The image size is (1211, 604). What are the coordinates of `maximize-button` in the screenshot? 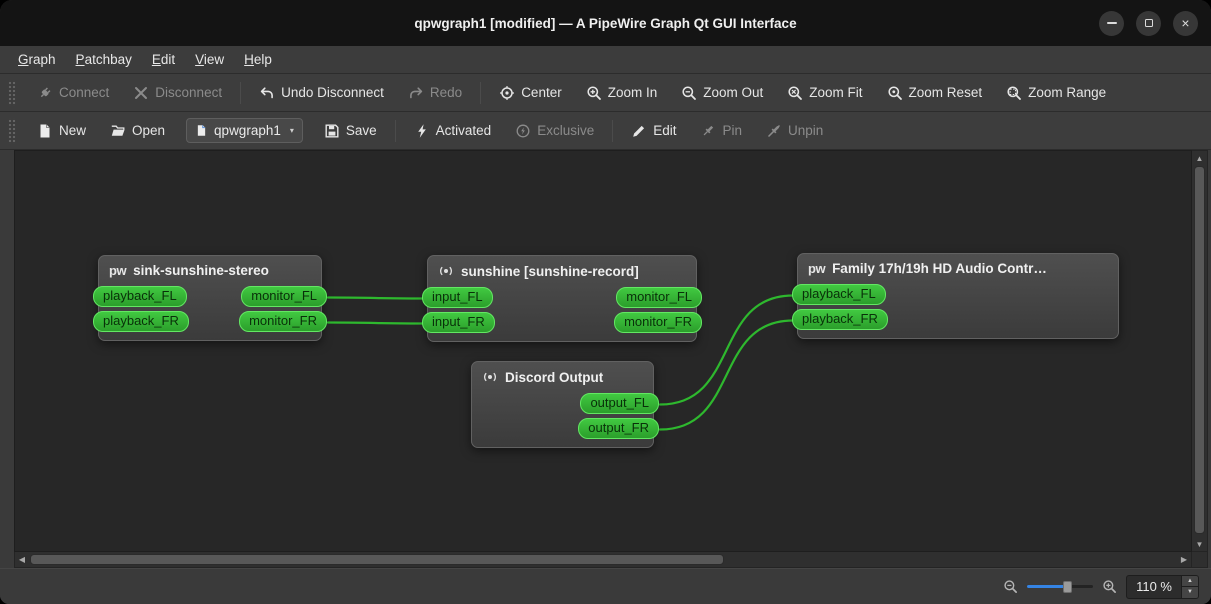 It's located at (1148, 23).